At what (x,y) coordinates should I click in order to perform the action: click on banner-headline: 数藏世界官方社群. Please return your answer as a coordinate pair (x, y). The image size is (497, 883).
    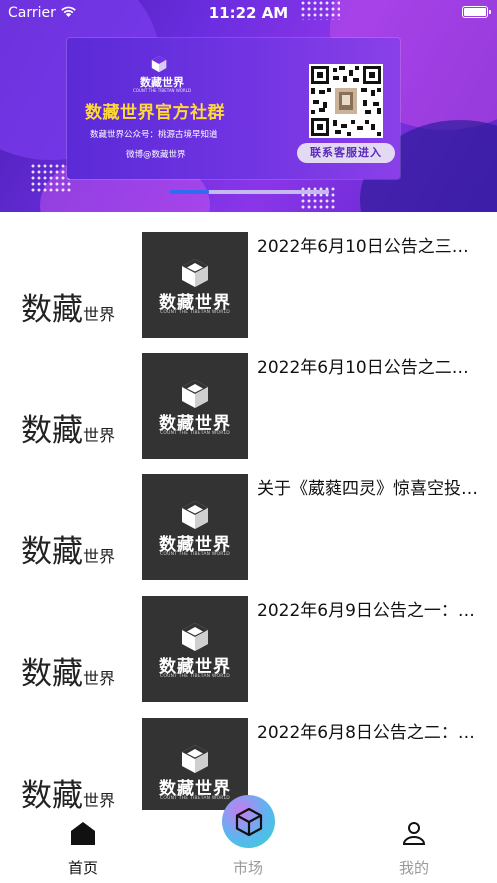
    Looking at the image, I should click on (155, 113).